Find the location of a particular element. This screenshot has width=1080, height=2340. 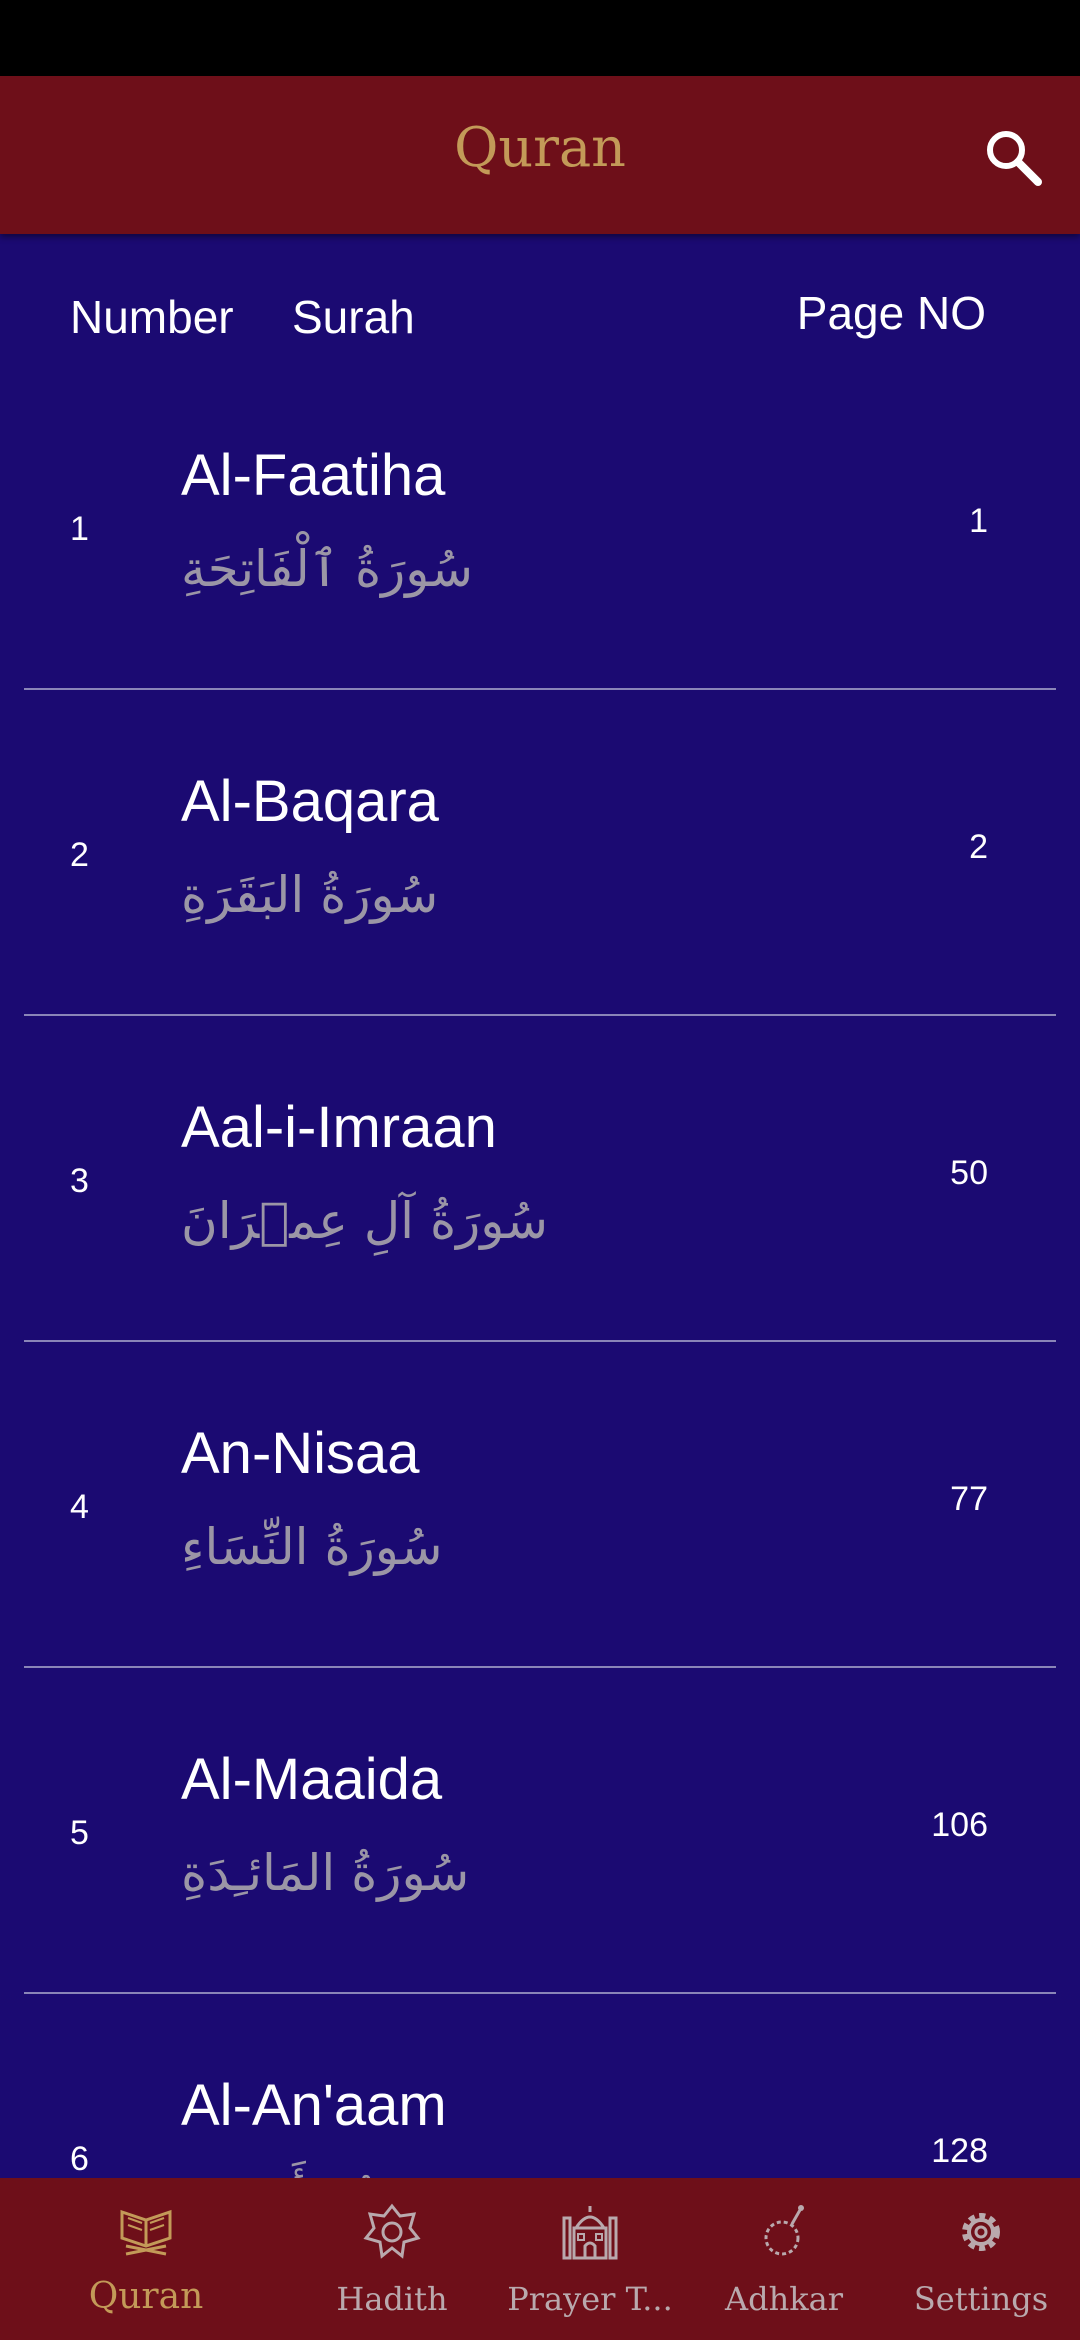

surah-name: Al-Baqara is located at coordinates (310, 801).